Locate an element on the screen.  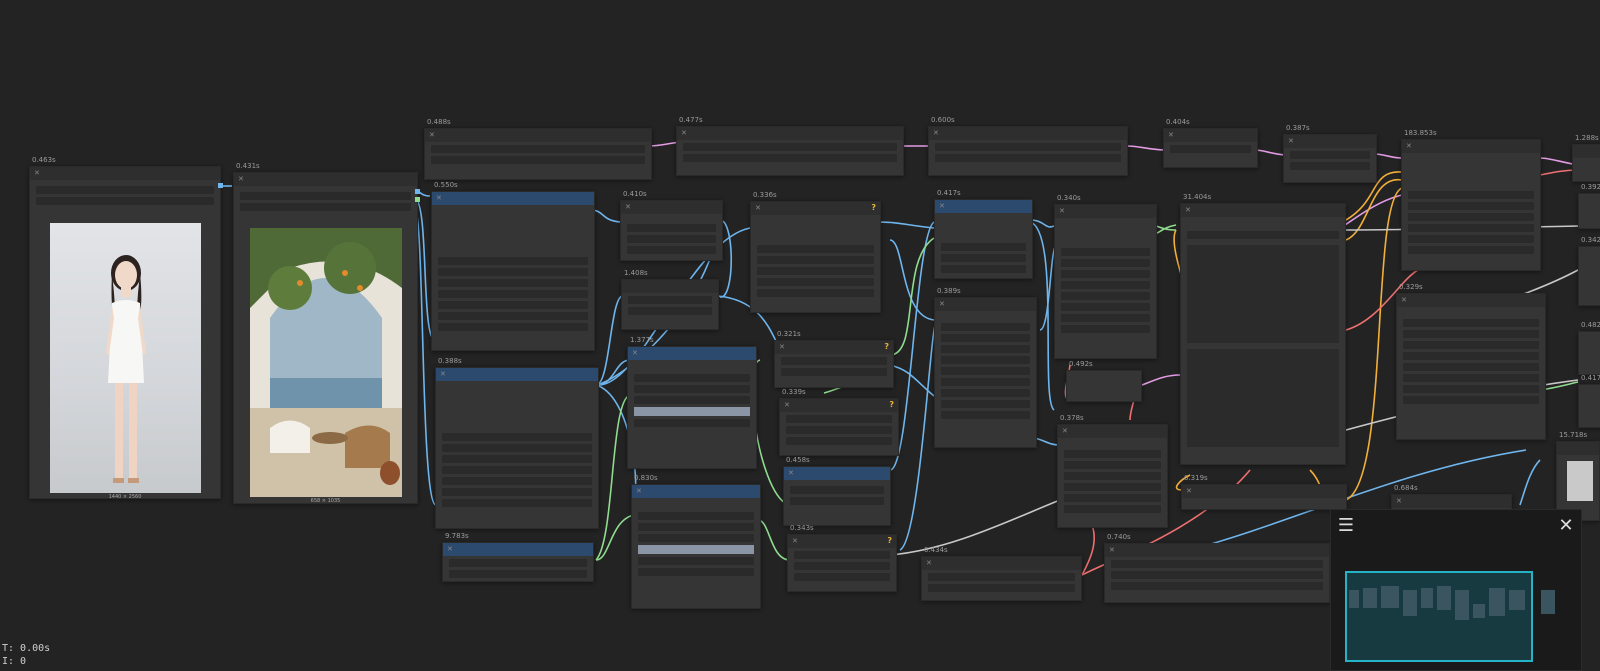
load-image-node-2: 0.431s ✕ 658 × 1035 is located at coordinates (326, 333).